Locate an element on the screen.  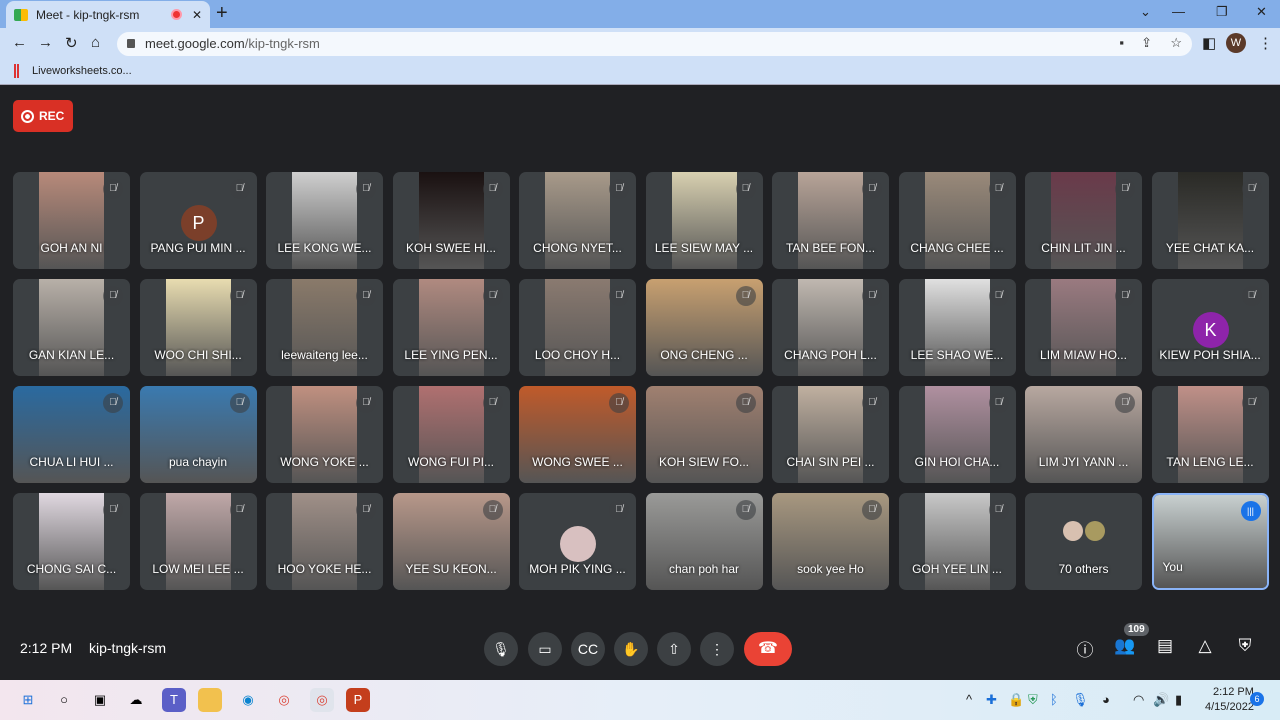
notification-badge: 6 is located at coordinates (1257, 699).